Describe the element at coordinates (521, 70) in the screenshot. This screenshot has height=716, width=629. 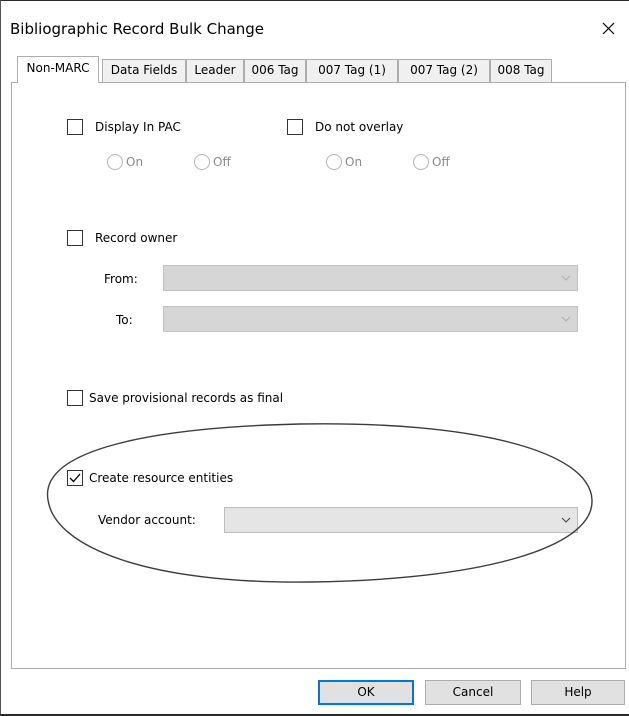
I see `tab-008-tag: 008 Tag` at that location.